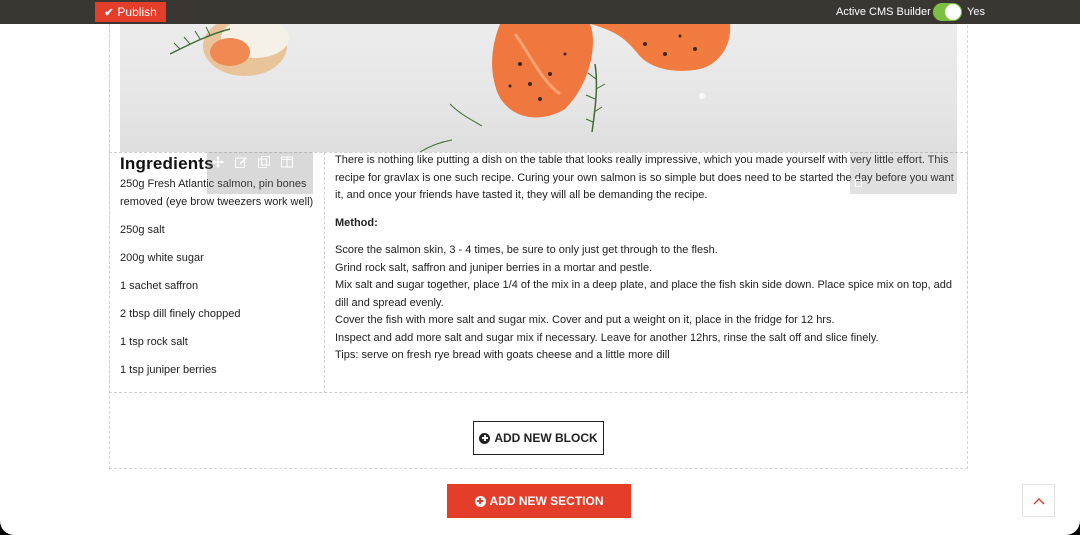  Describe the element at coordinates (976, 12) in the screenshot. I see `toggle-value: Yes` at that location.